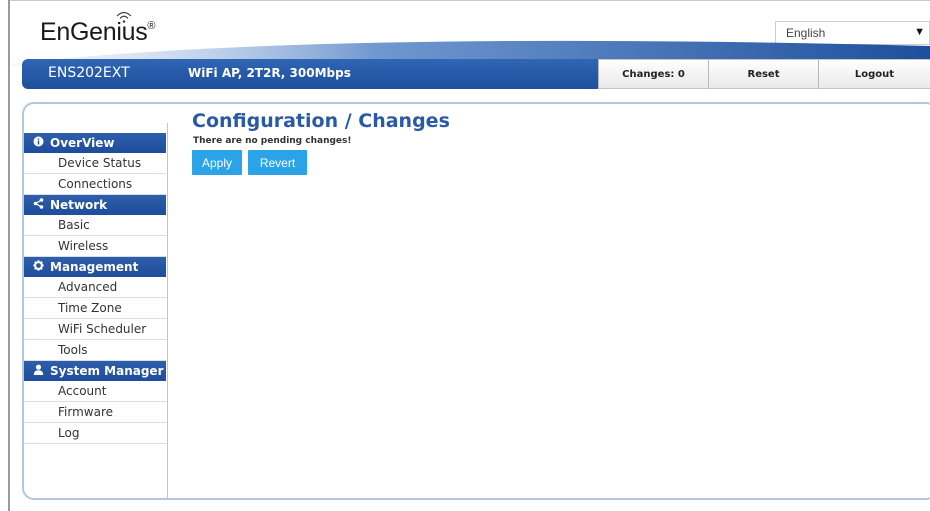 This screenshot has width=930, height=511. I want to click on sidebar-item-advanced: Advanced, so click(95, 287).